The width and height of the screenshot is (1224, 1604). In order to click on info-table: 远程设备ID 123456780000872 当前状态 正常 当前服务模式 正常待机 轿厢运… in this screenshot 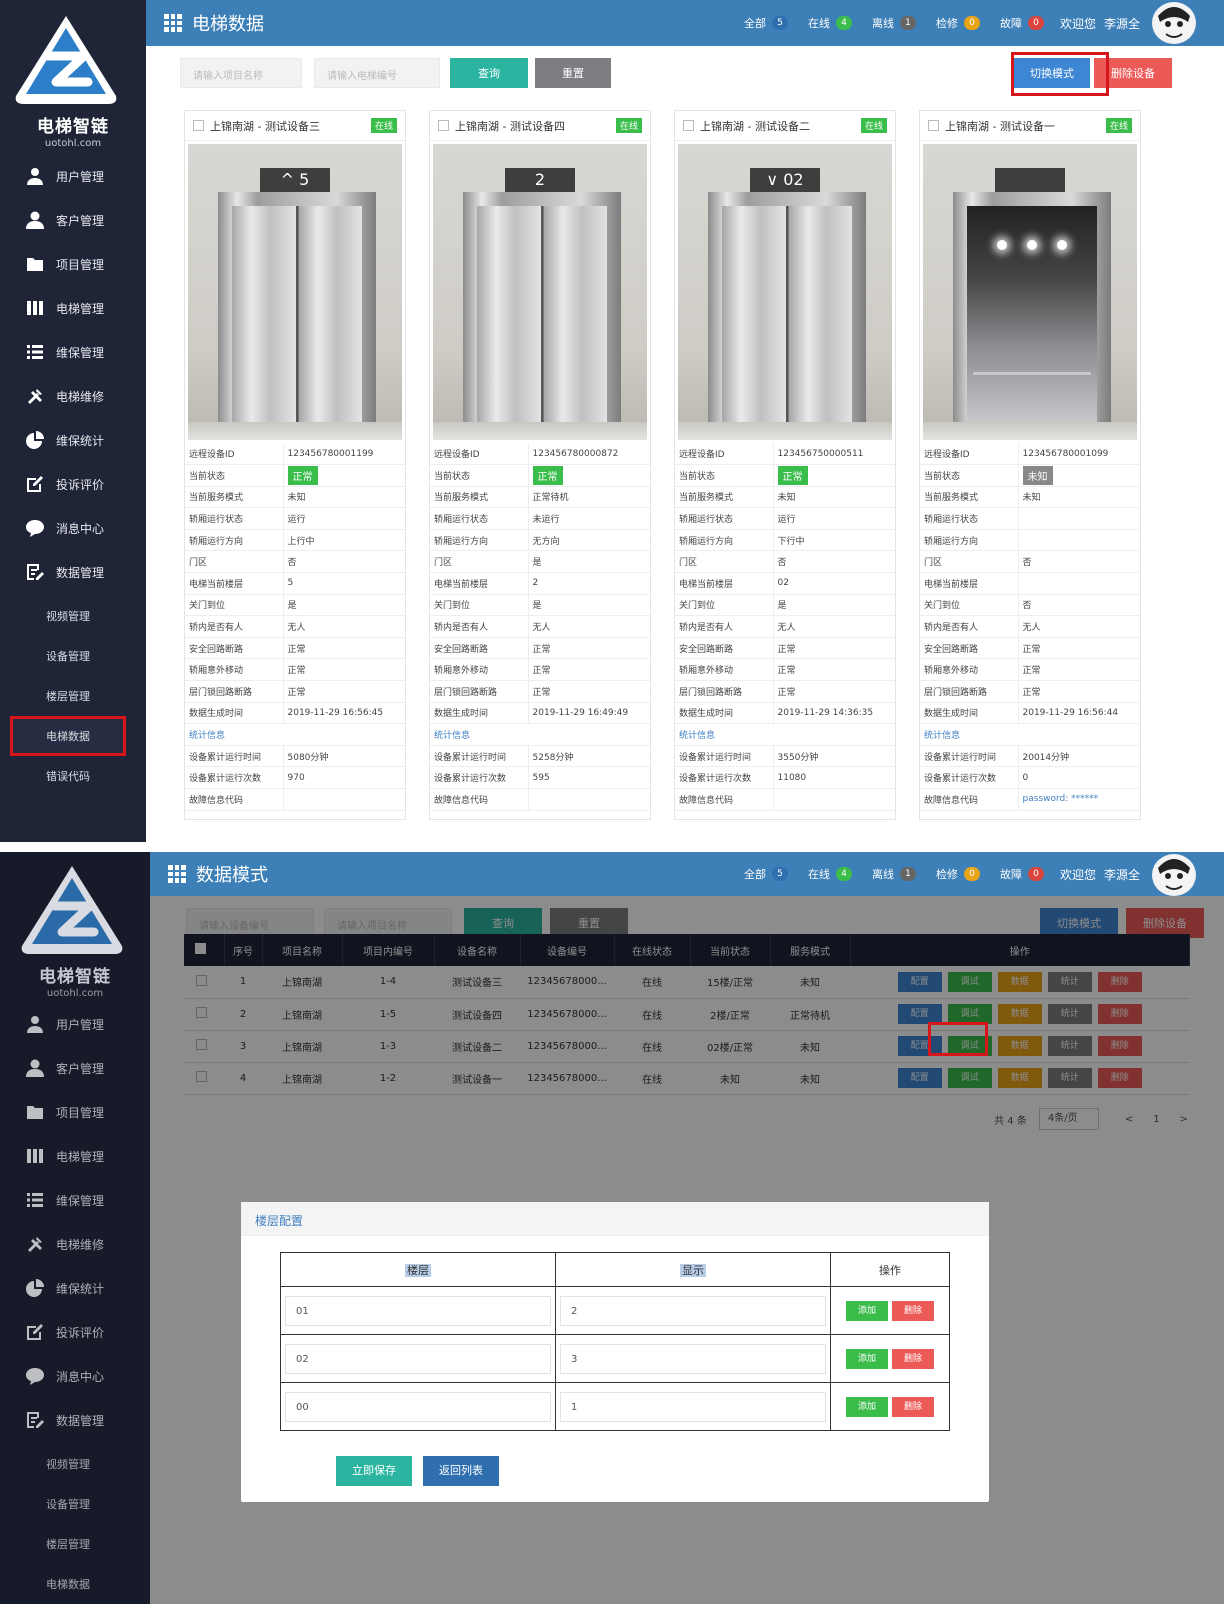, I will do `click(540, 627)`.